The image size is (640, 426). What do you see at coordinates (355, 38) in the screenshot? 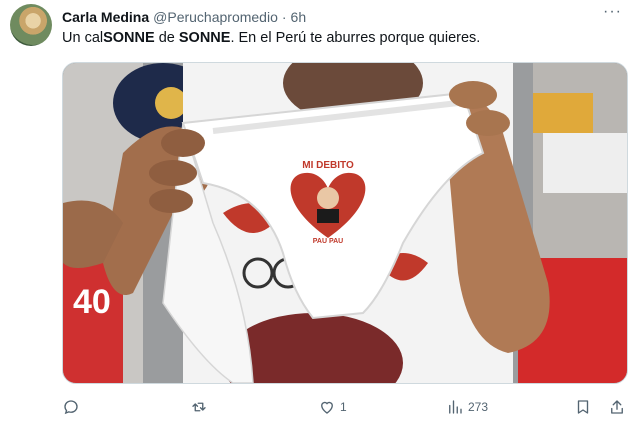
I see `tweet-text-part: . En el Perú te aburres porque quieres.` at bounding box center [355, 38].